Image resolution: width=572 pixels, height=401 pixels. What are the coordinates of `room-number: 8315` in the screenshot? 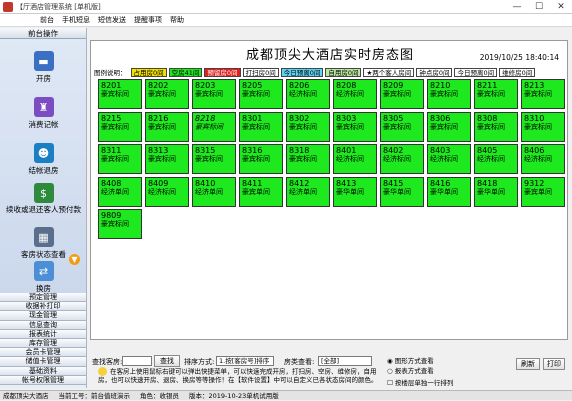 It's located at (205, 150).